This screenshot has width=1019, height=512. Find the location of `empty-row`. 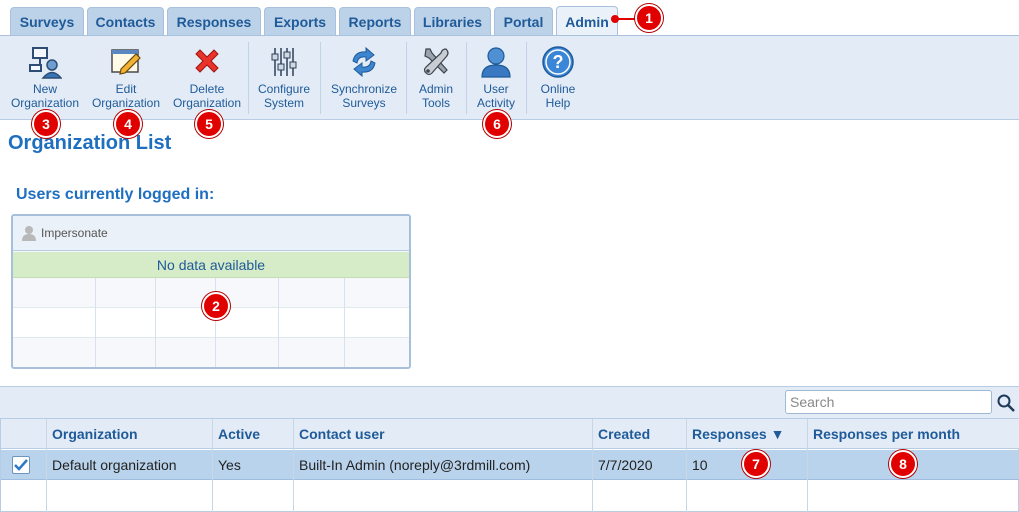

empty-row is located at coordinates (211, 352).